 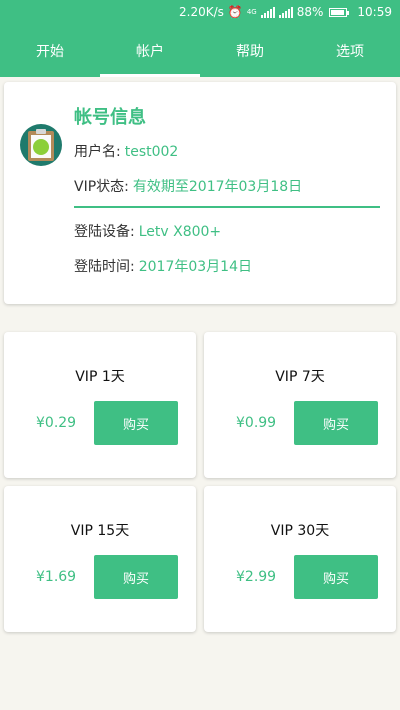 What do you see at coordinates (310, 12) in the screenshot?
I see `battery-percent: 88%` at bounding box center [310, 12].